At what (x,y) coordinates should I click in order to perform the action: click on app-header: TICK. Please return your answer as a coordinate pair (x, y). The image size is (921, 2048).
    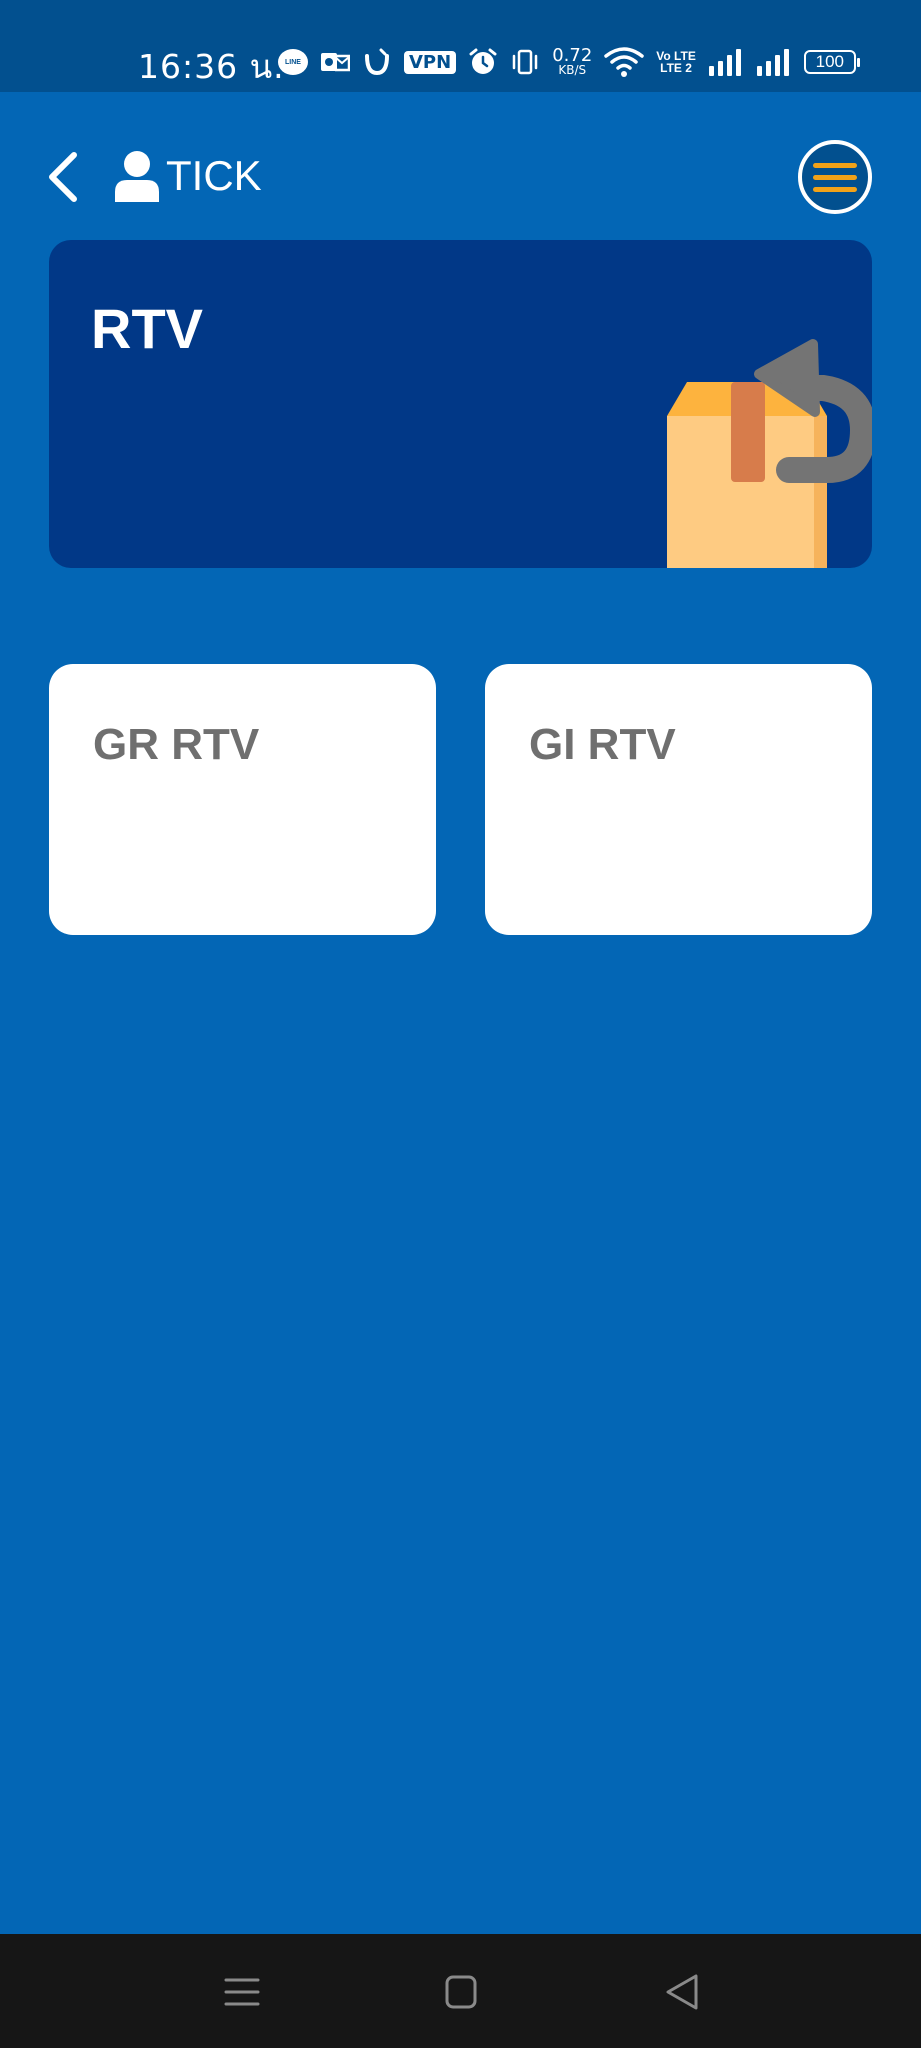
    Looking at the image, I should click on (460, 162).